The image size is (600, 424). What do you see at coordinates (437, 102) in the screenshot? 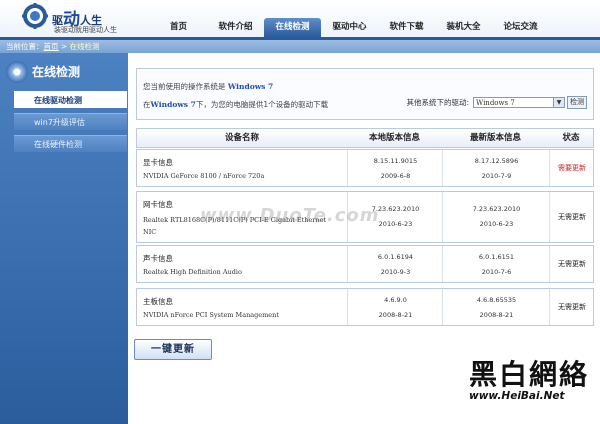
I see `other-os-label: 其他系统下的驱动:` at bounding box center [437, 102].